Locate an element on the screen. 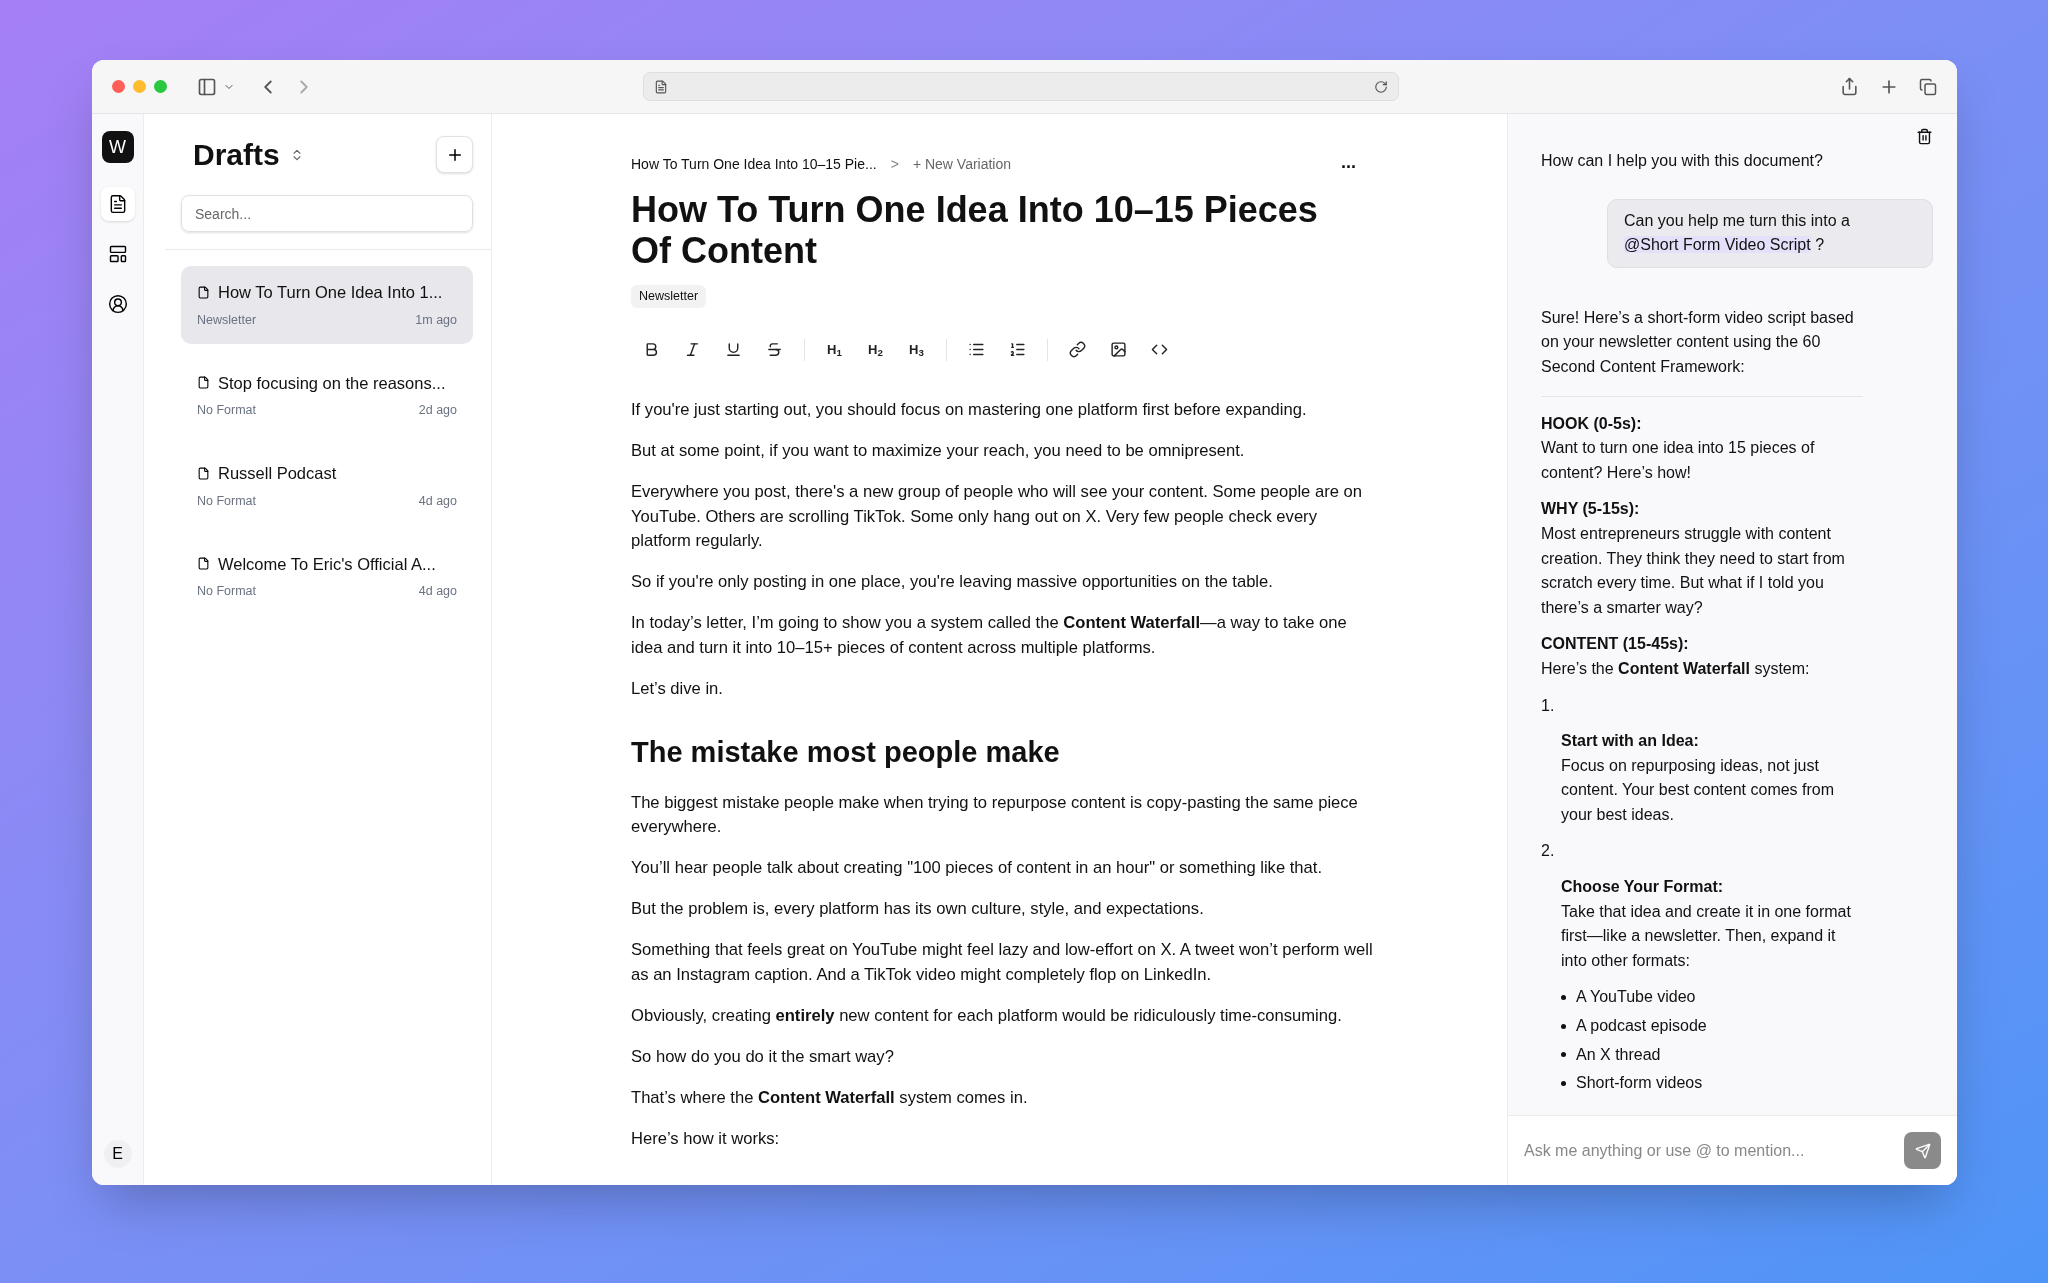 This screenshot has height=1283, width=2048. body-paragraph: Let’s dive in. is located at coordinates (677, 689).